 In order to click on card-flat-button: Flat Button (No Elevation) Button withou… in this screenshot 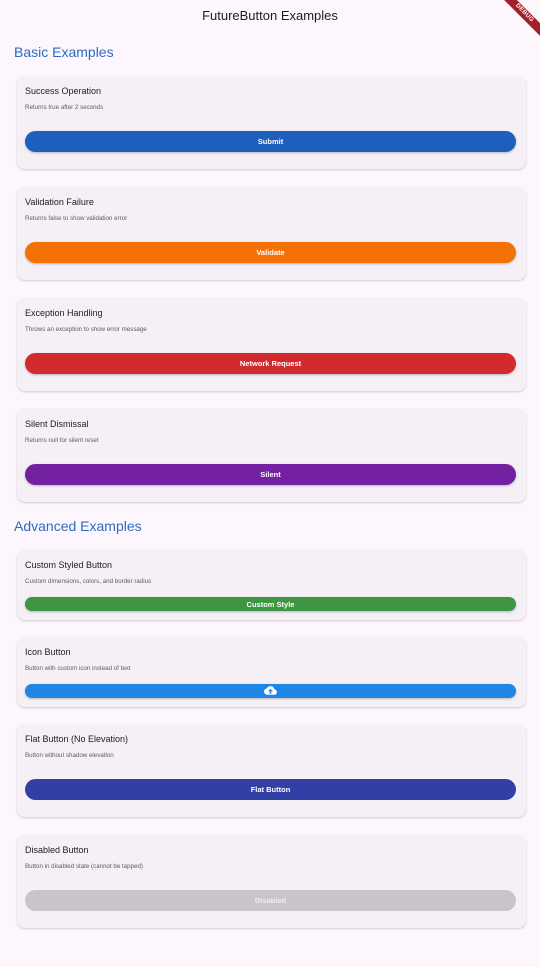, I will do `click(271, 770)`.